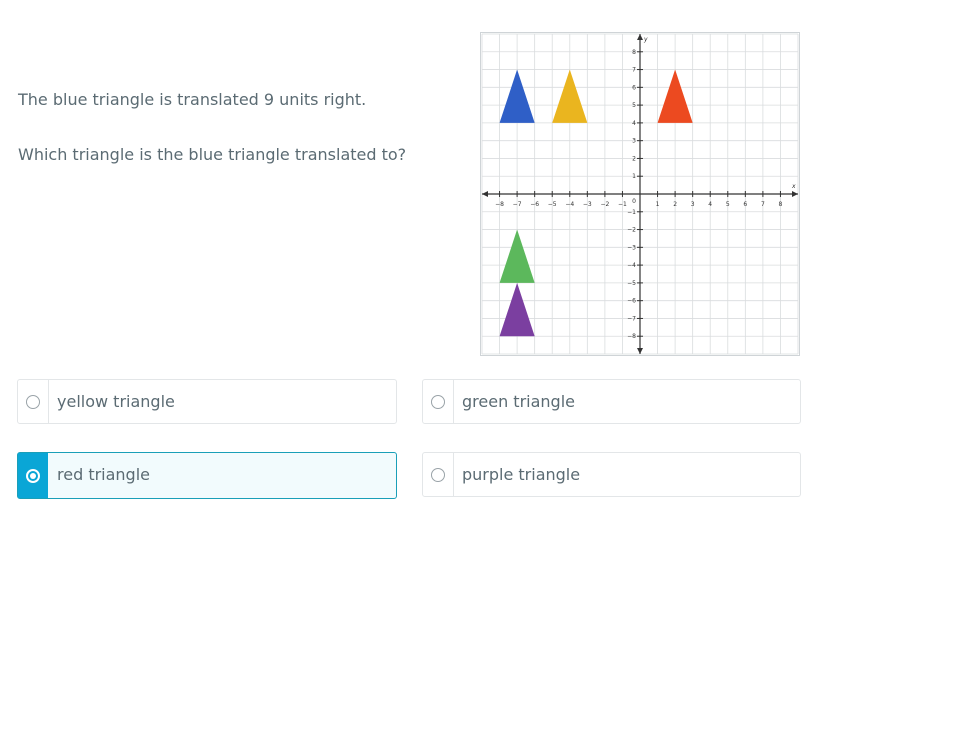 This screenshot has height=736, width=958. Describe the element at coordinates (634, 70) in the screenshot. I see `y-tick-label: 7` at that location.